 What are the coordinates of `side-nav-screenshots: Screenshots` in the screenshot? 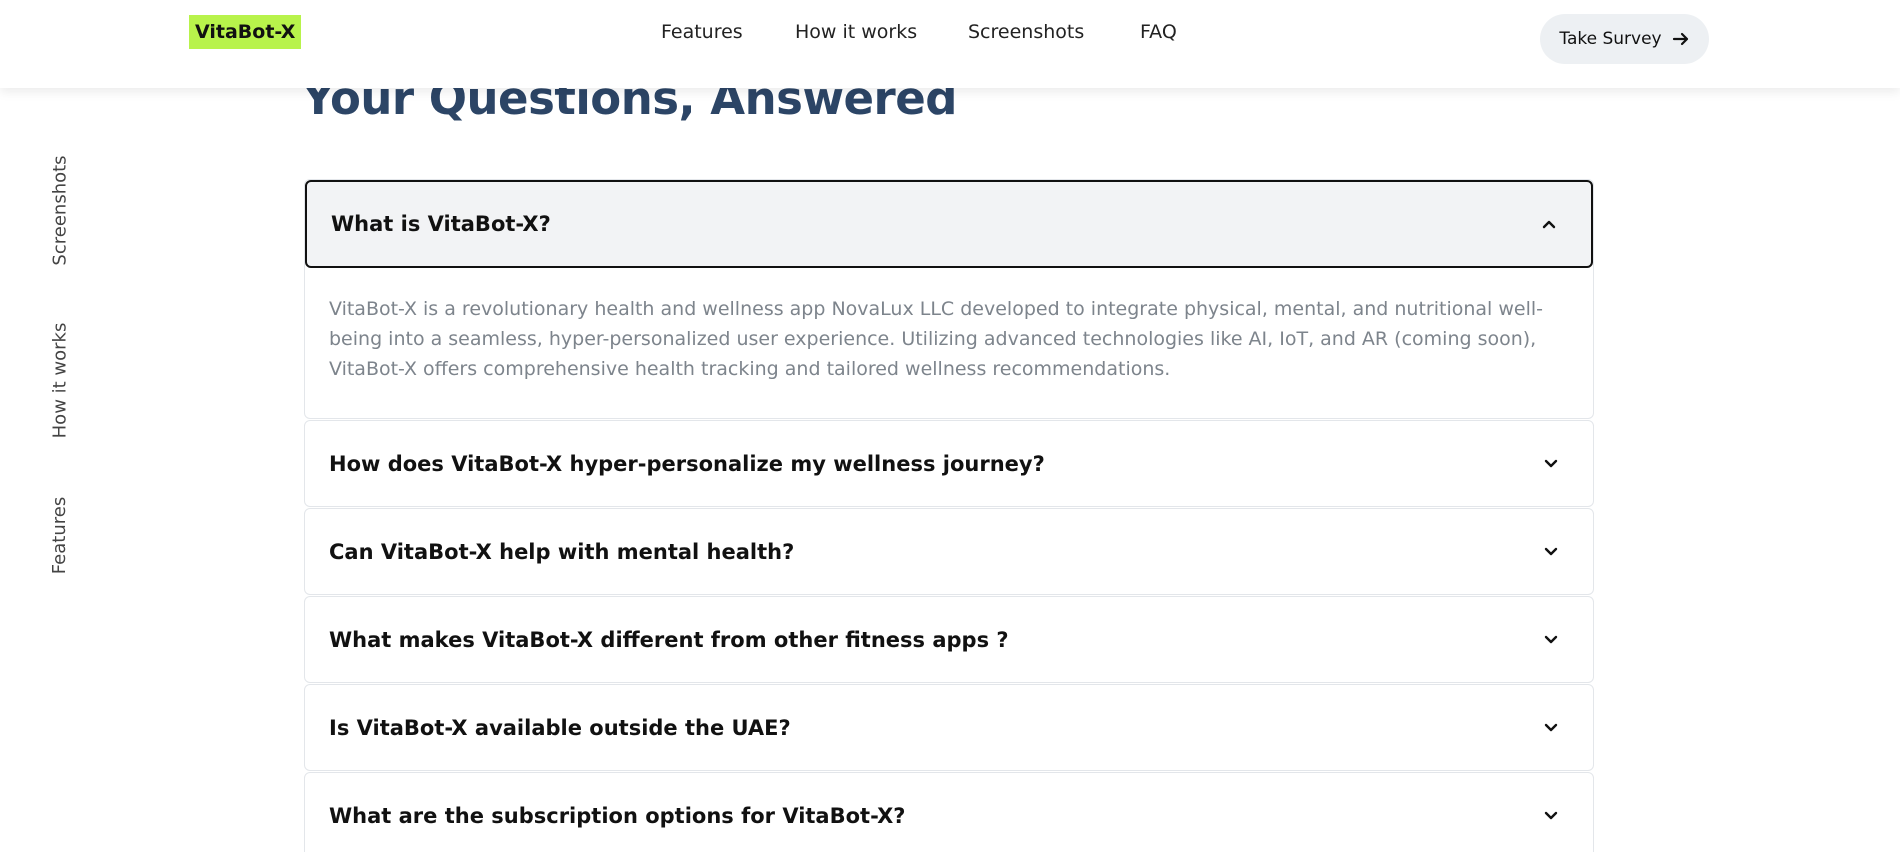 It's located at (60, 210).